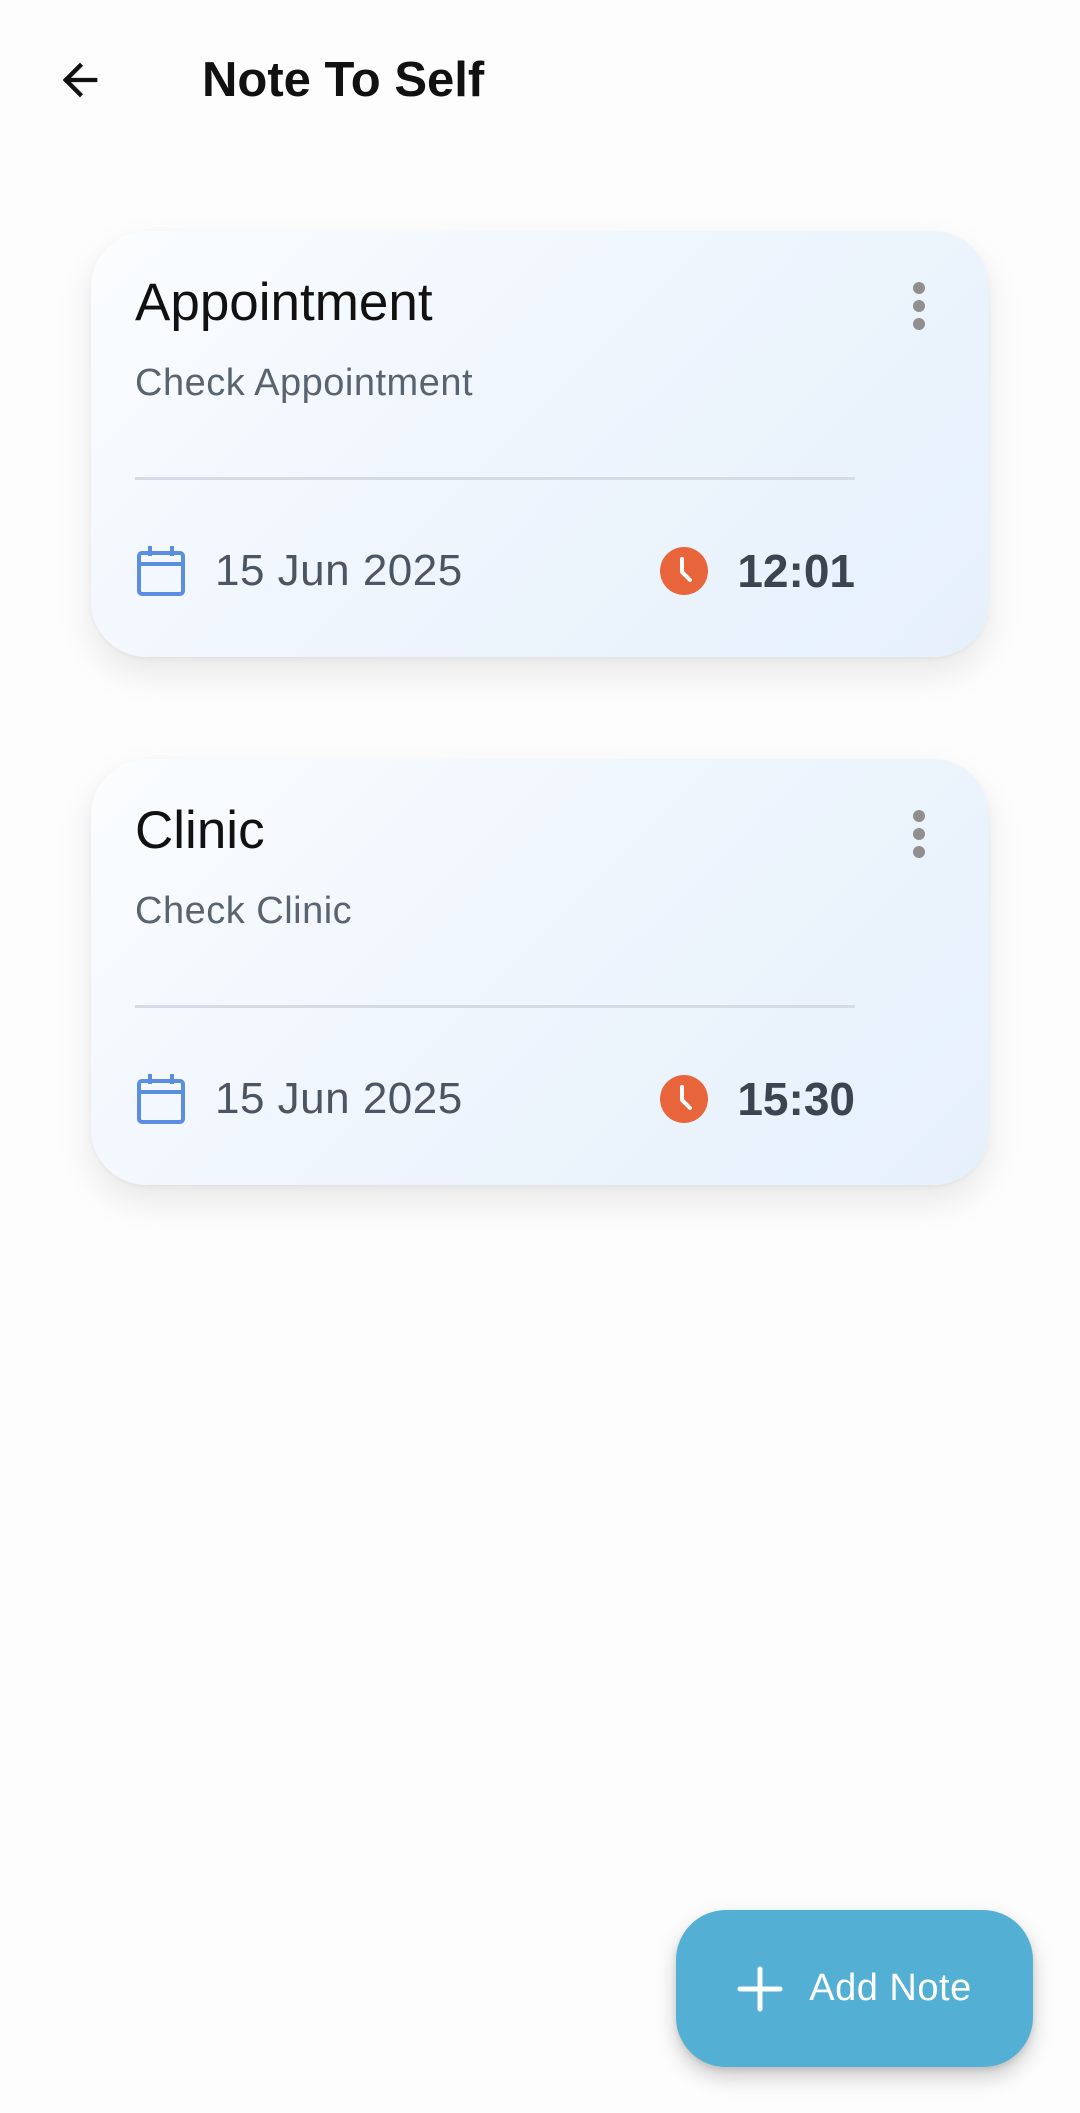 This screenshot has width=1080, height=2113. Describe the element at coordinates (304, 383) in the screenshot. I see `note-description: Check Appointment` at that location.